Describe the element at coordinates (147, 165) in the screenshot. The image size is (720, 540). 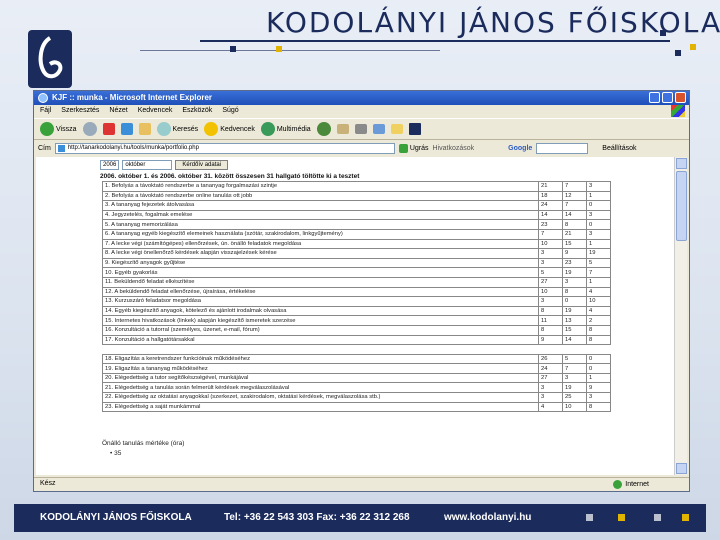
I see `month-select: október` at that location.